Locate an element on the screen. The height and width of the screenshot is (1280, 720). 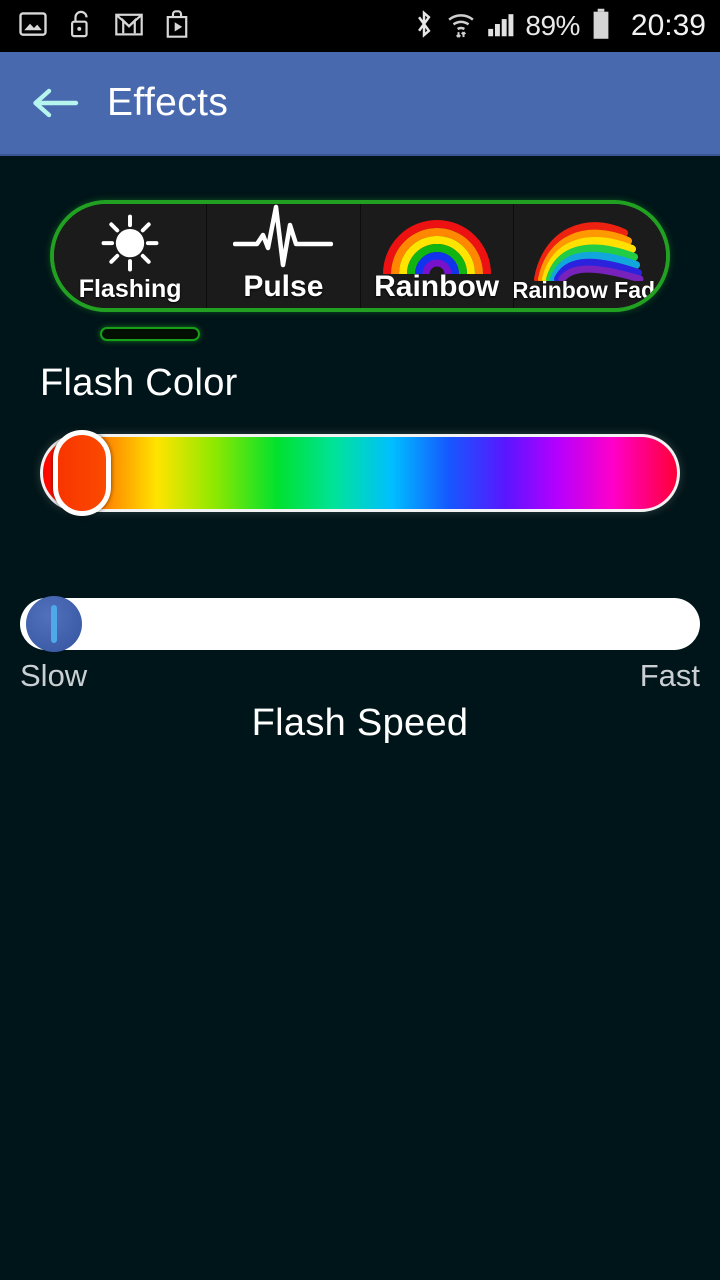
flash-speed-thumb-bar is located at coordinates (54, 624).